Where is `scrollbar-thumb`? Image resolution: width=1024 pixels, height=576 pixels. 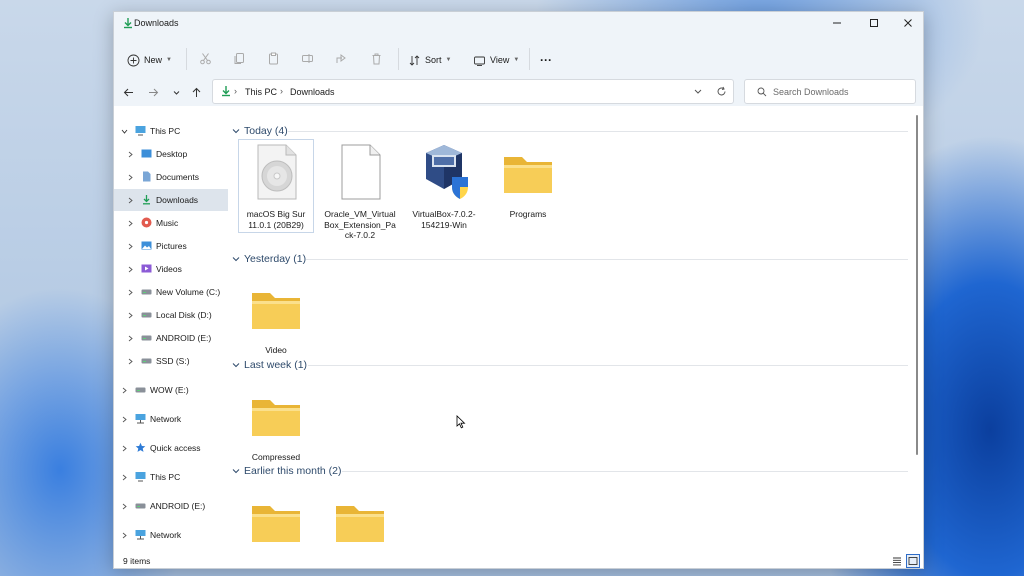 scrollbar-thumb is located at coordinates (917, 285).